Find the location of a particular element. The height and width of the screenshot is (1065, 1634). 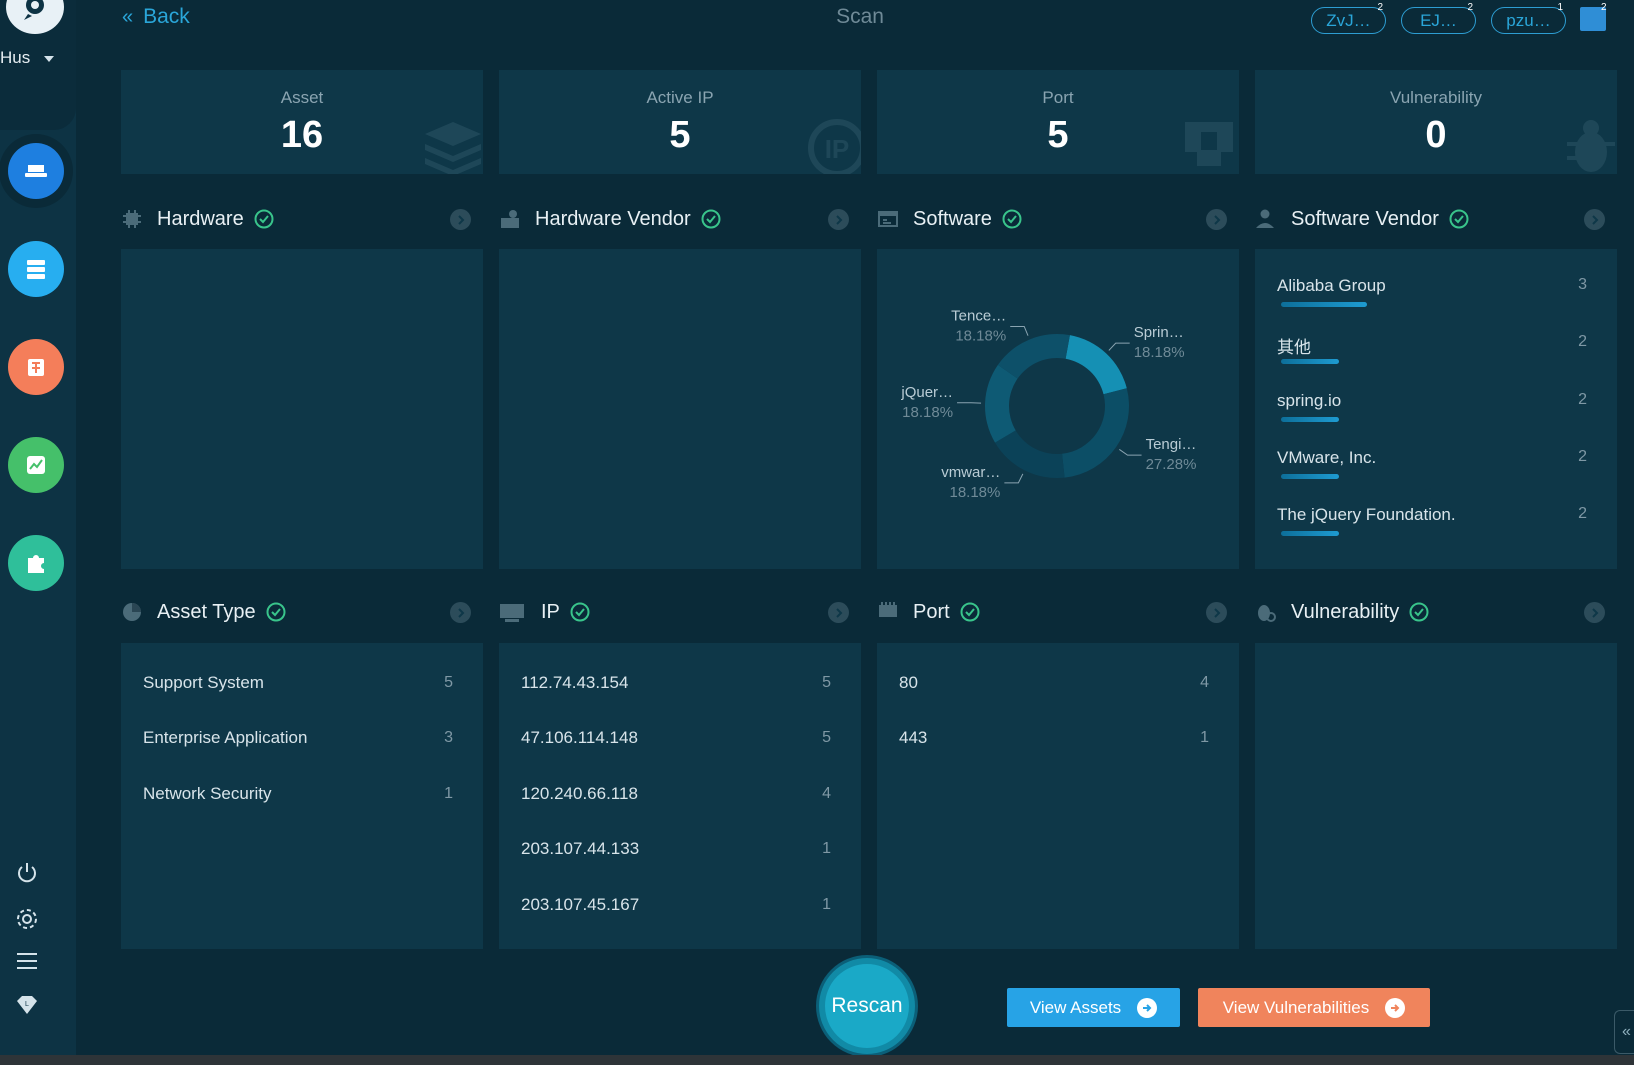

sidebar-header: Hus is located at coordinates (38, 65).